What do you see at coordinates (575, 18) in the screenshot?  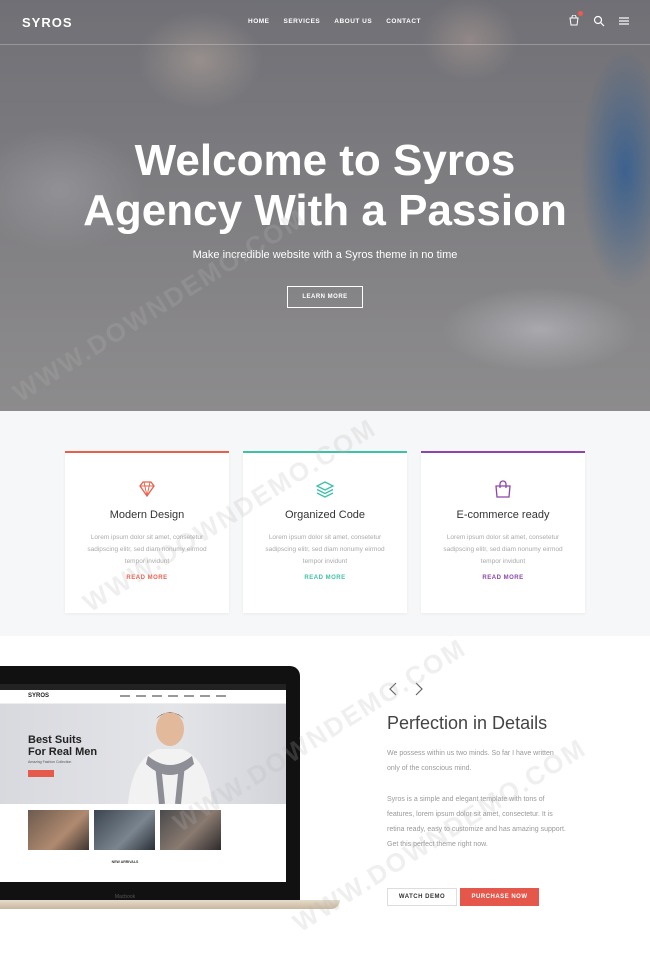 I see `cart-icon` at bounding box center [575, 18].